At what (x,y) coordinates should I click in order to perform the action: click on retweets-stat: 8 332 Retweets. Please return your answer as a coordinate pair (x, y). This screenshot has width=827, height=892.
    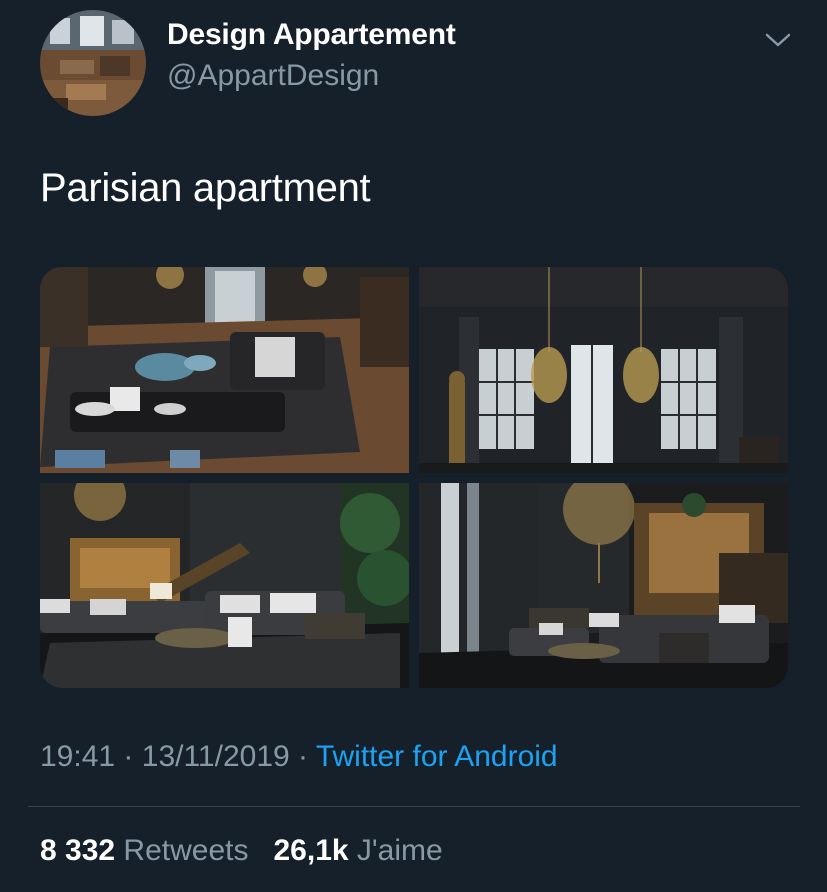
    Looking at the image, I should click on (148, 850).